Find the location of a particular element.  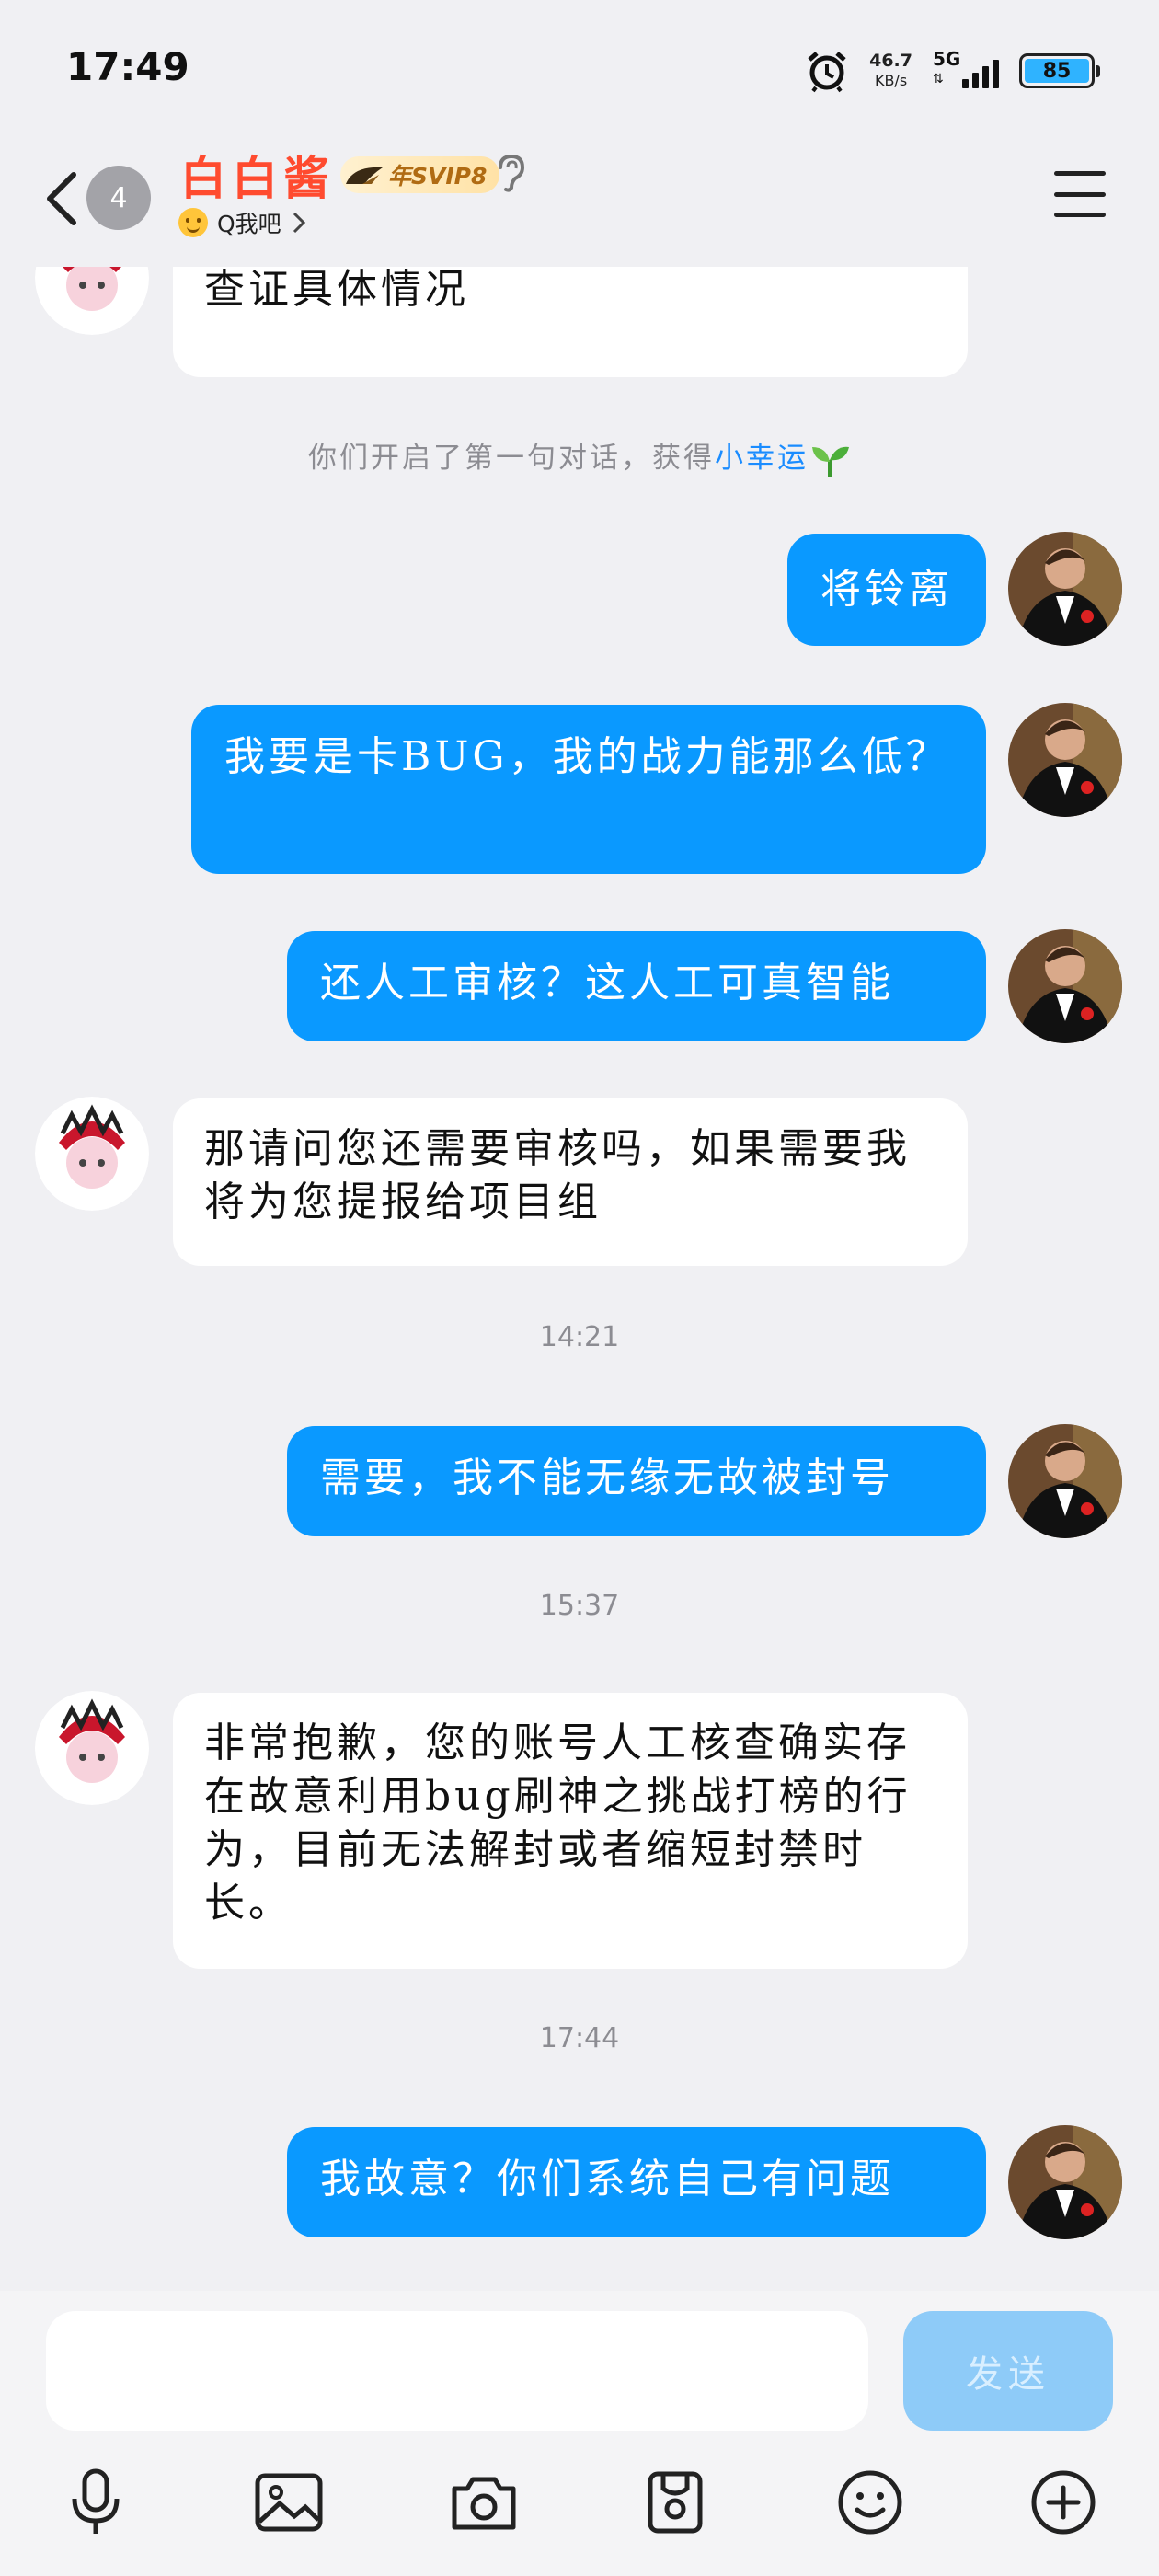

status-bar: 17:49 46.7 KB/s 5G ⇅ 85 is located at coordinates (579, 69).